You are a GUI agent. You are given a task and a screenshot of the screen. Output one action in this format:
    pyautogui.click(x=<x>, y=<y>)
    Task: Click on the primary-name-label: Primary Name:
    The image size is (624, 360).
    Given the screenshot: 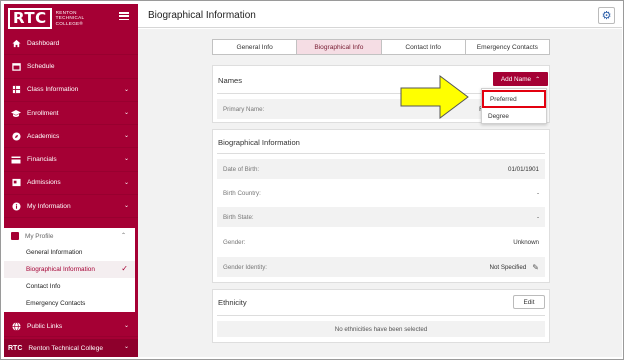 What is the action you would take?
    pyautogui.click(x=244, y=109)
    